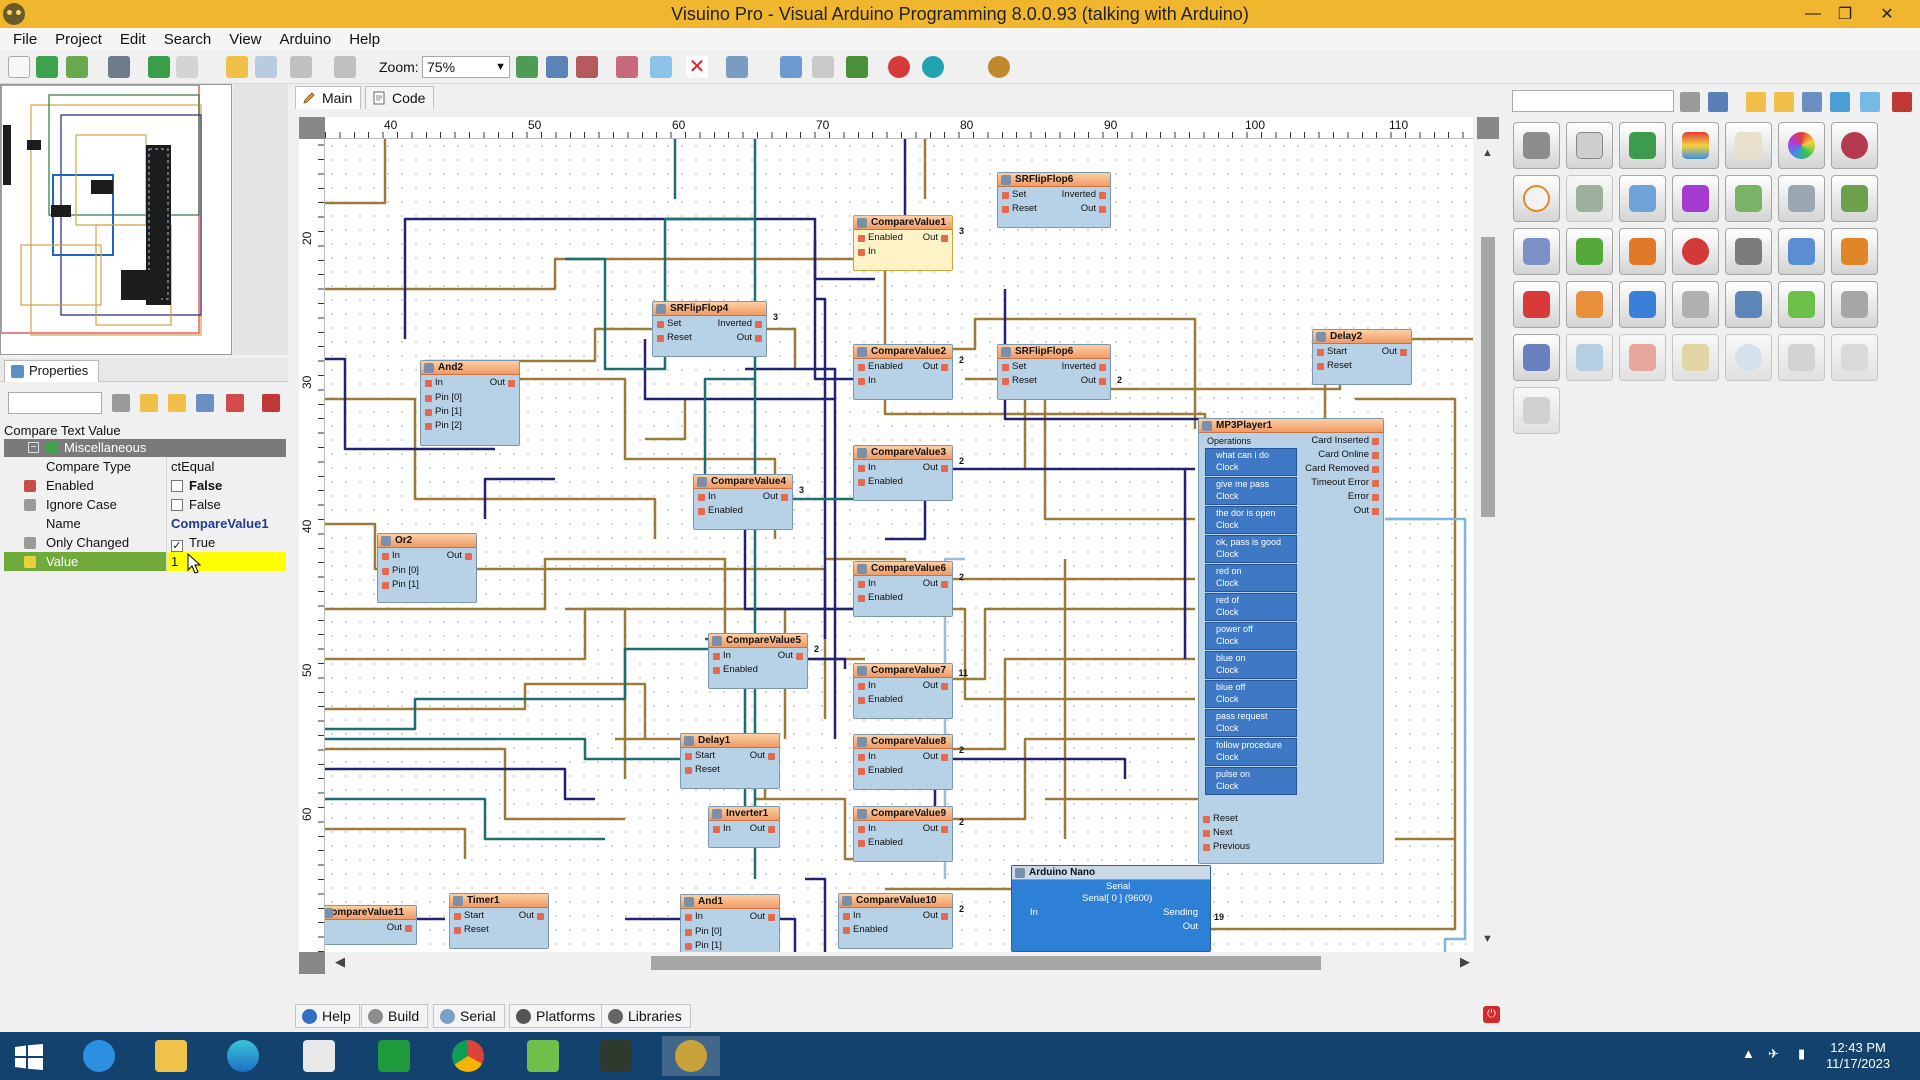 The image size is (1920, 1080). I want to click on palette-group-icon, so click(1812, 102).